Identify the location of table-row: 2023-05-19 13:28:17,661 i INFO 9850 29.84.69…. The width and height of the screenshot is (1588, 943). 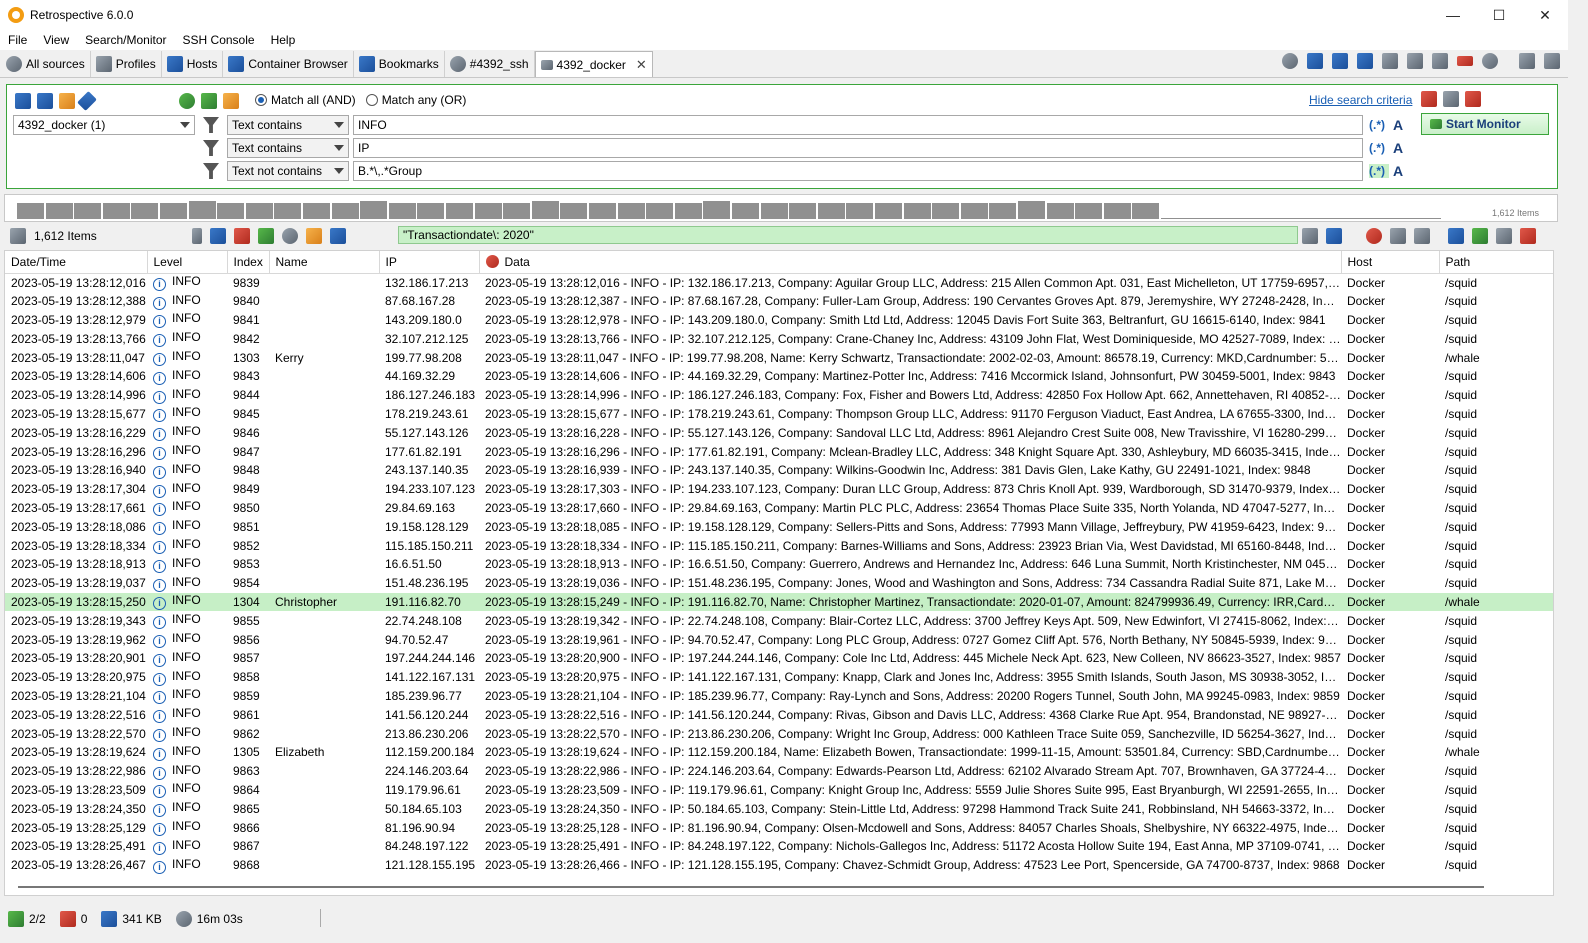
(779, 508).